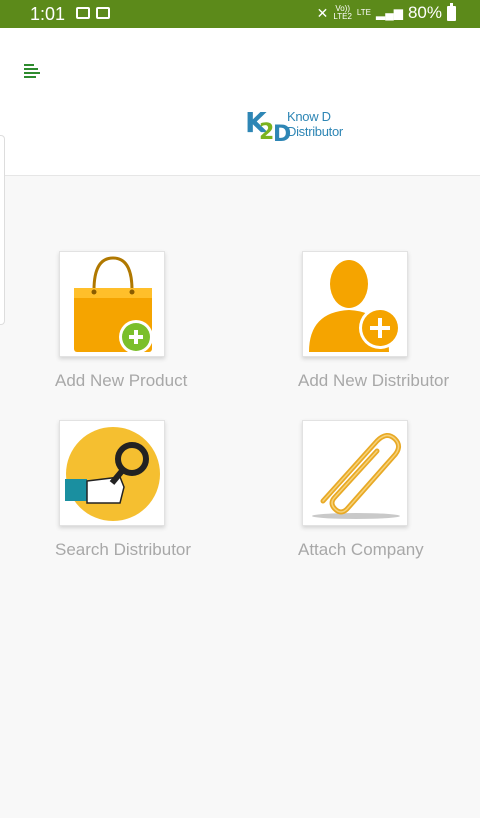  What do you see at coordinates (315, 124) in the screenshot?
I see `logo-text: Know D Distributor` at bounding box center [315, 124].